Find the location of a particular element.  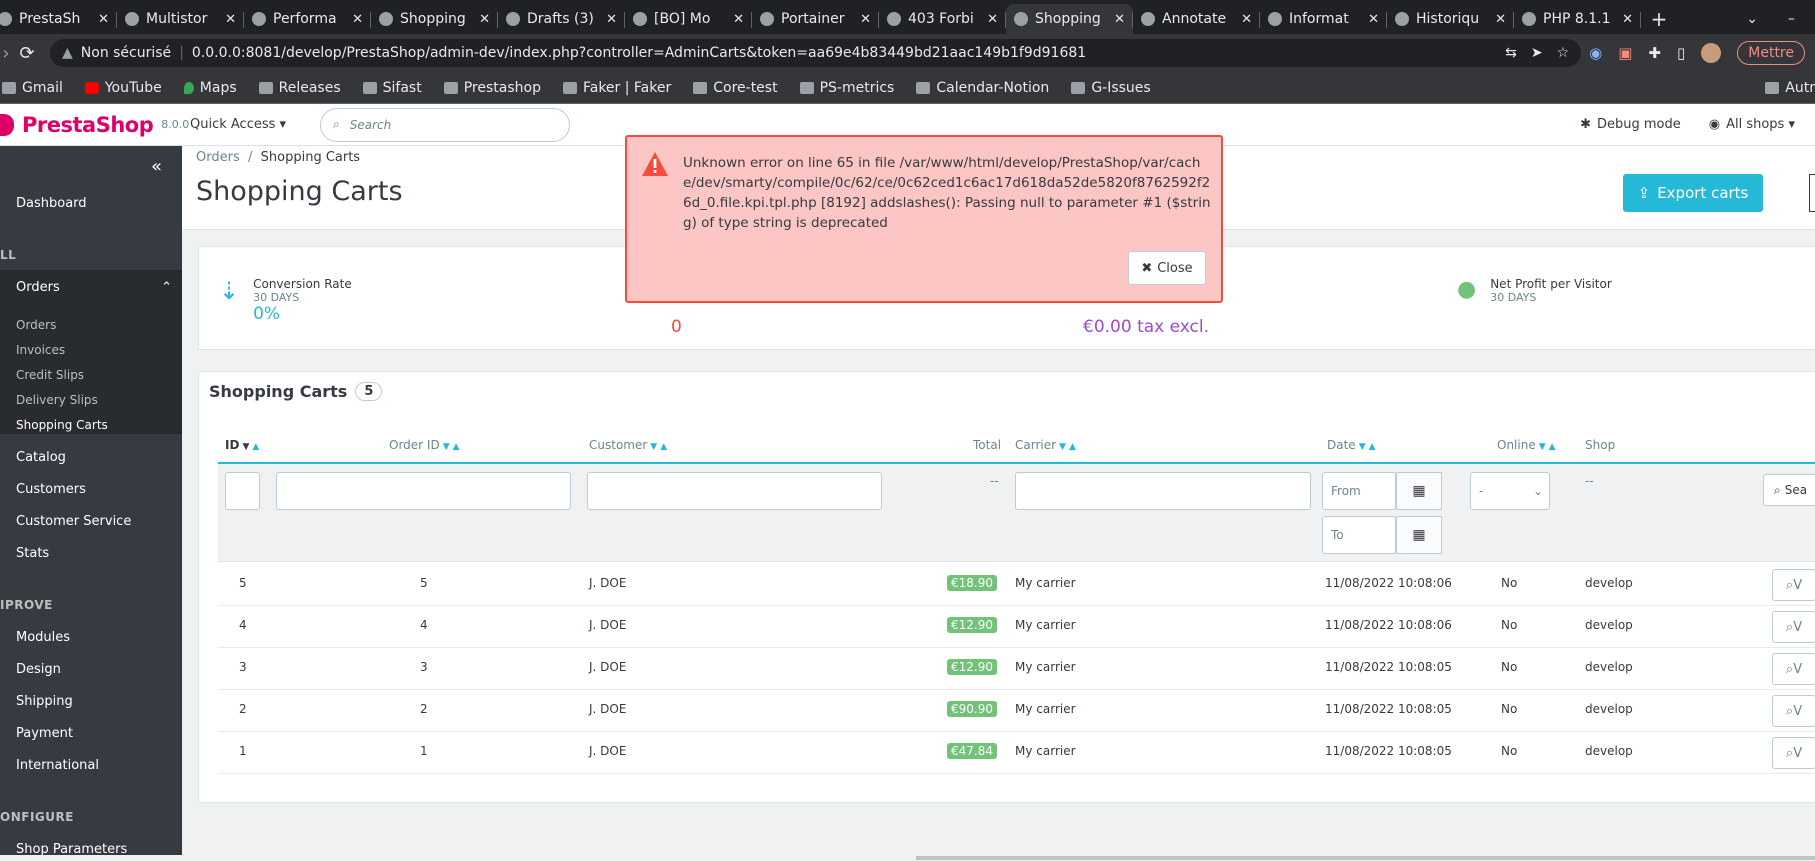

col-carrier: Carrier ▼ ▲ is located at coordinates (1045, 445).